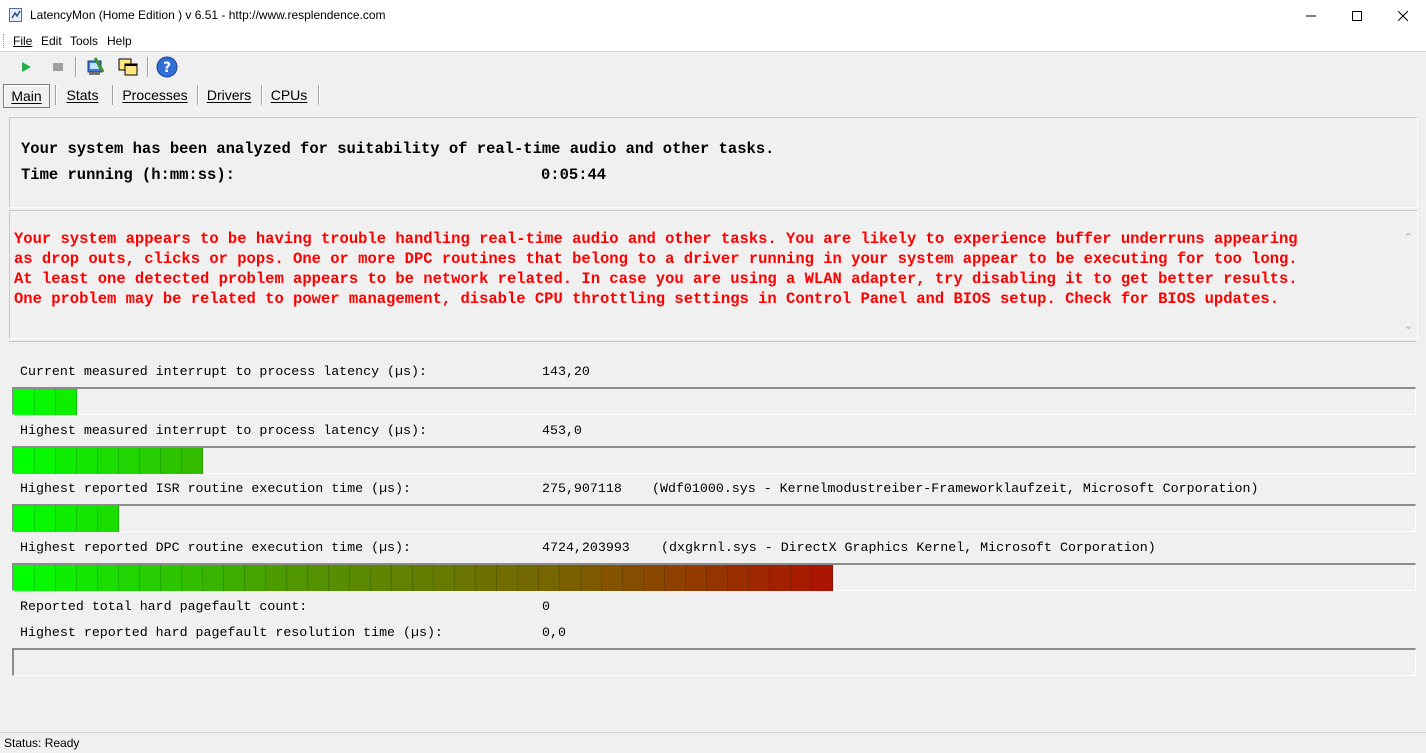  What do you see at coordinates (554, 632) in the screenshot?
I see `metric-value: 0,0` at bounding box center [554, 632].